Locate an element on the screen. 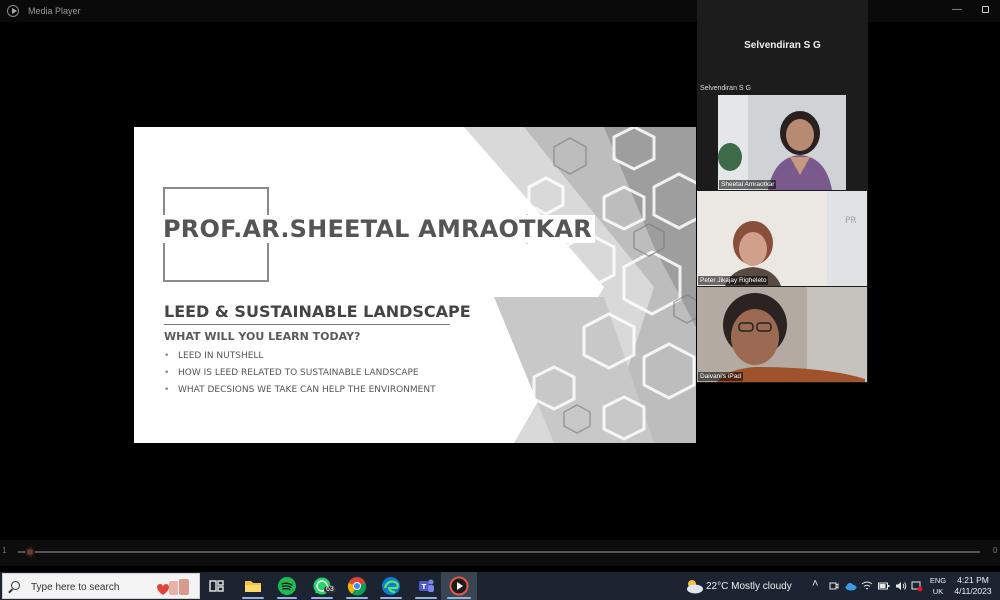  weather-status: 22°C Mostly cloudy is located at coordinates (749, 586).